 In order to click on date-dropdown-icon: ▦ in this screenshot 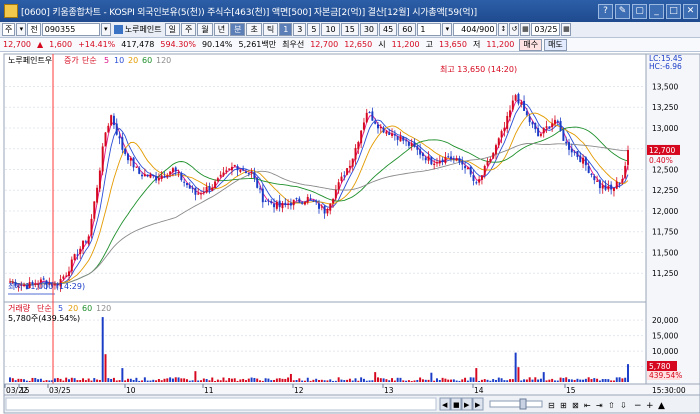, I will do `click(566, 29)`.